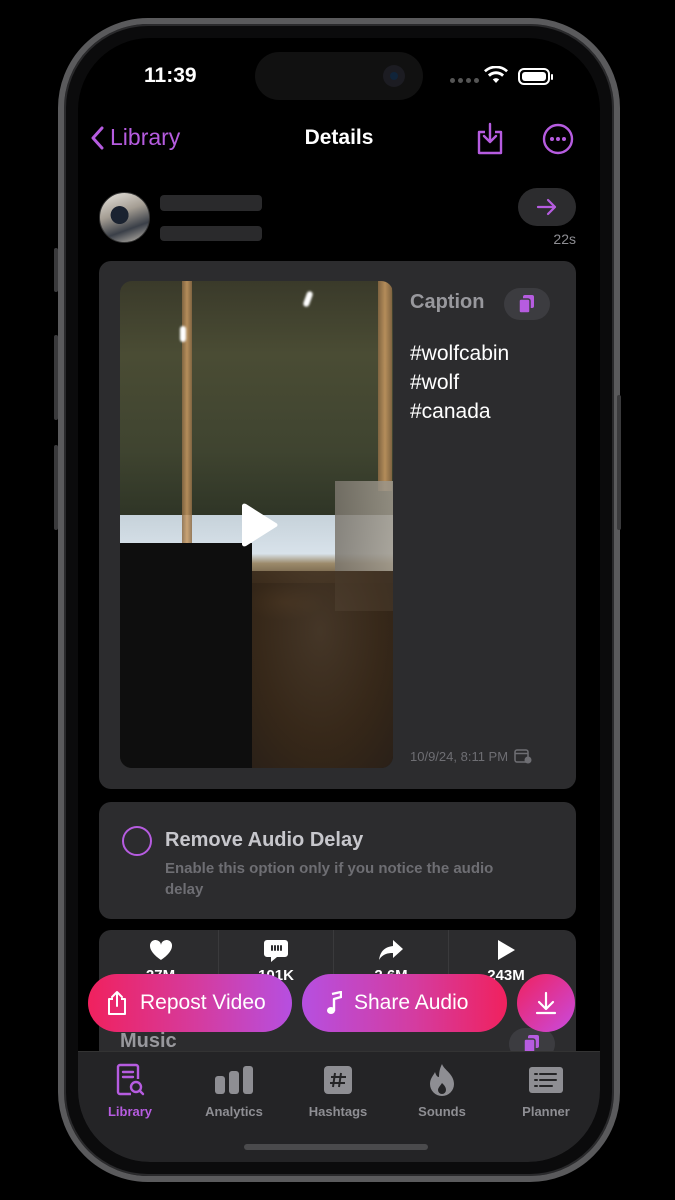  I want to click on share-audio-label: Share Audio, so click(411, 1002).